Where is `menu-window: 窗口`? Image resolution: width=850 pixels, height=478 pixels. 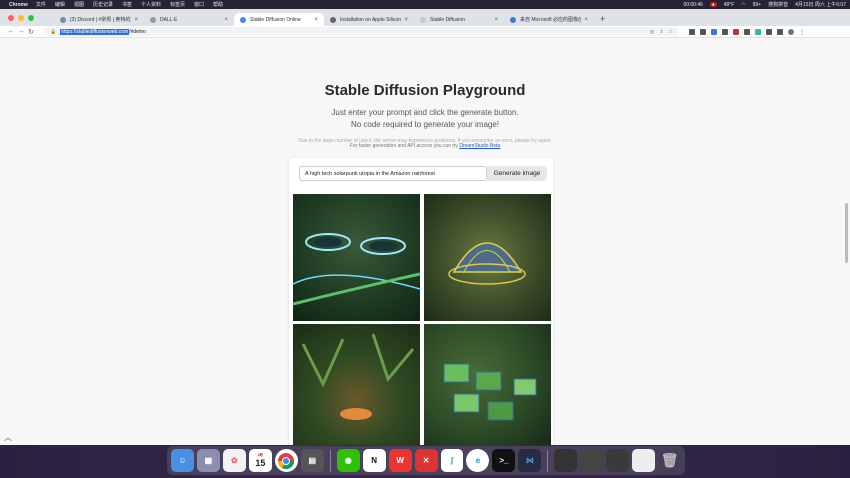 menu-window: 窗口 is located at coordinates (199, 4).